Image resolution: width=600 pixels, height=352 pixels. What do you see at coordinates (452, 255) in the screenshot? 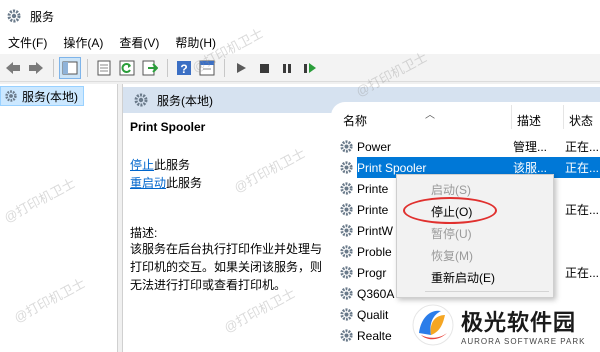
I see `menu-item-resume: 恢复(M)` at bounding box center [452, 255].